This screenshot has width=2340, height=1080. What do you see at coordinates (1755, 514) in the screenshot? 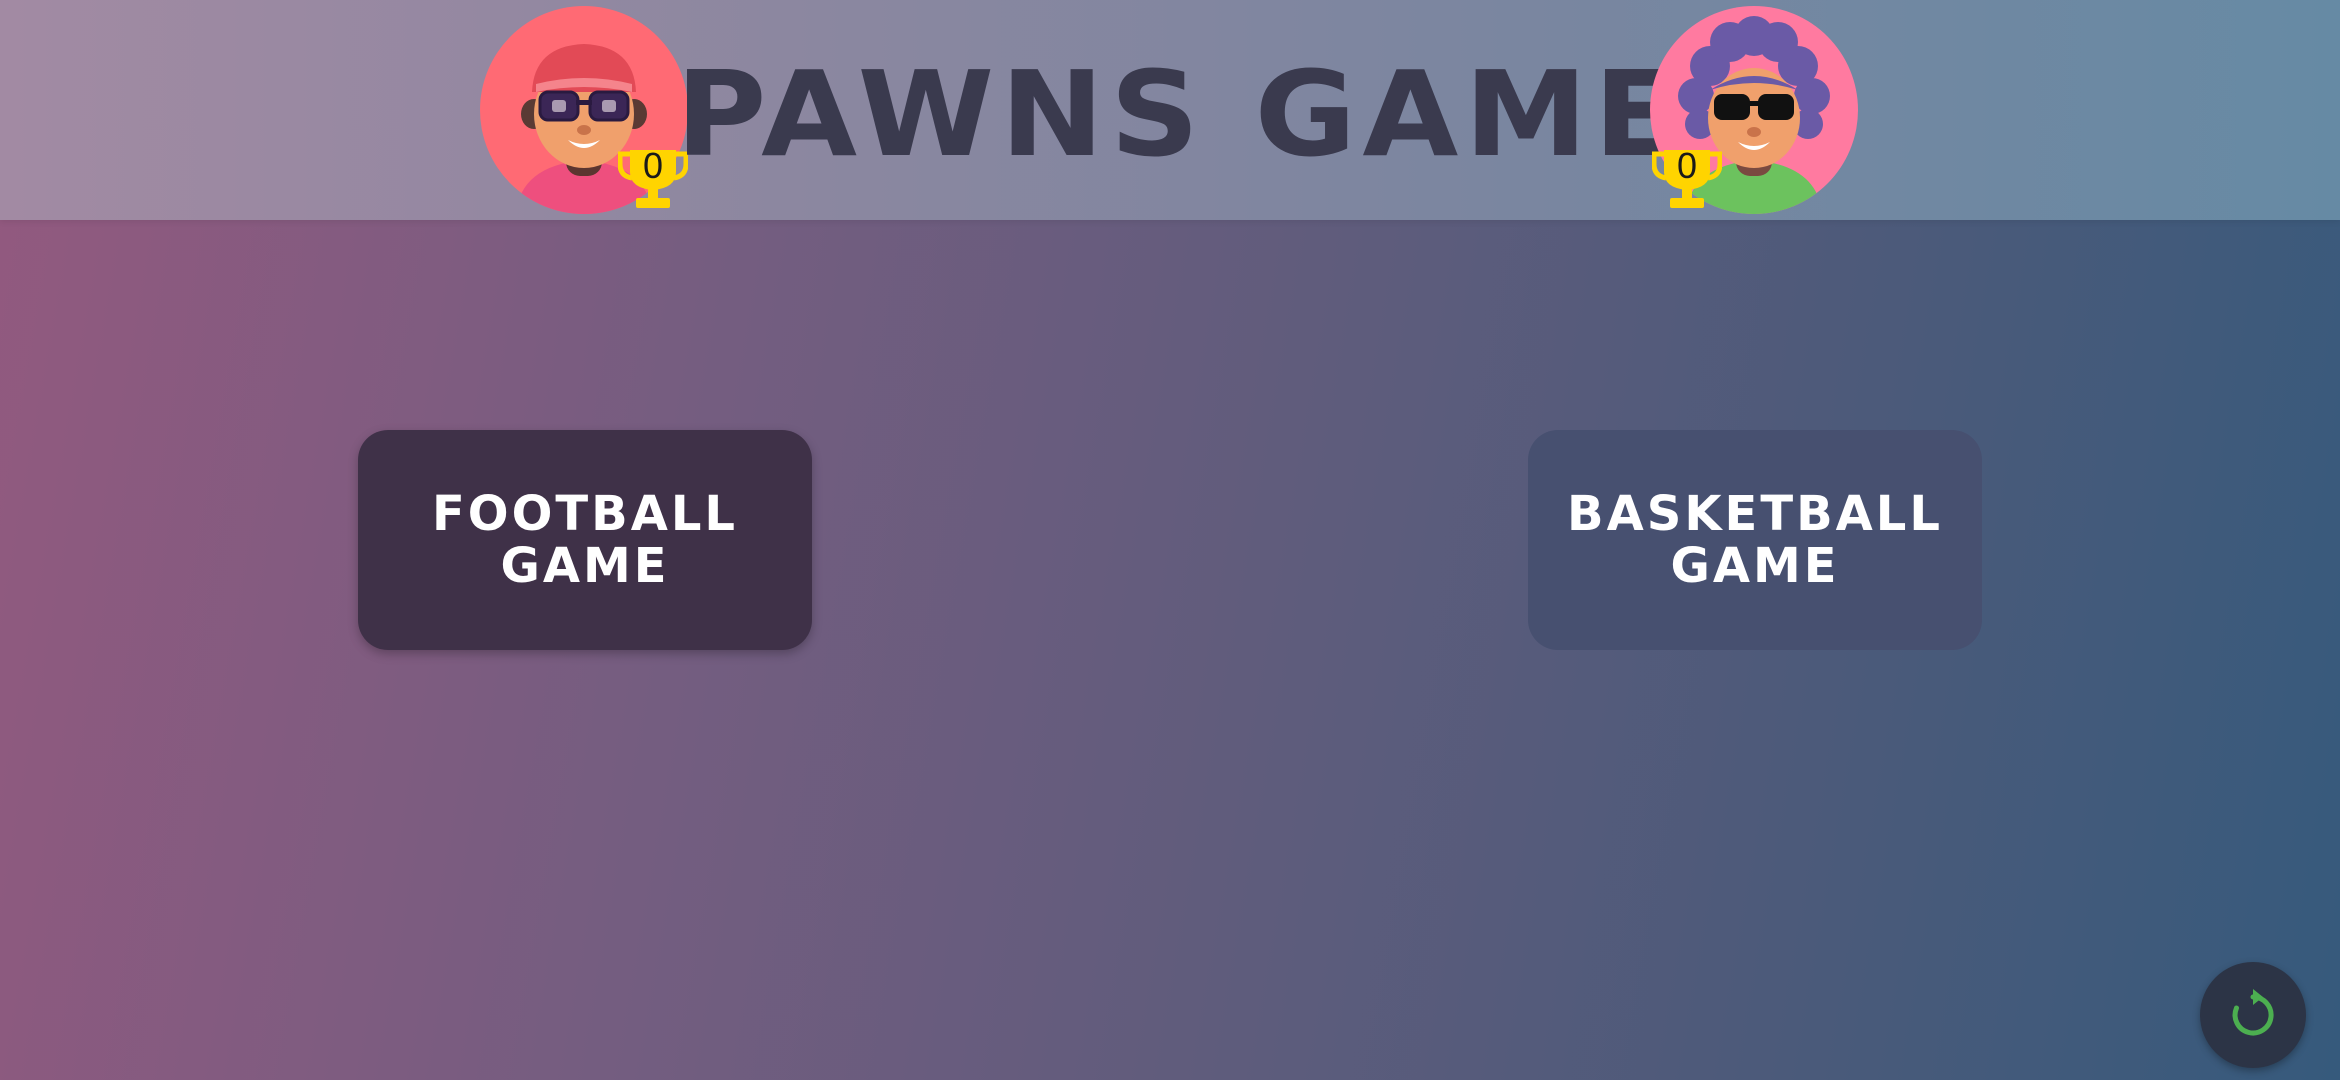
I see `basketball-game-label-line1: BASKETBALL` at bounding box center [1755, 514].